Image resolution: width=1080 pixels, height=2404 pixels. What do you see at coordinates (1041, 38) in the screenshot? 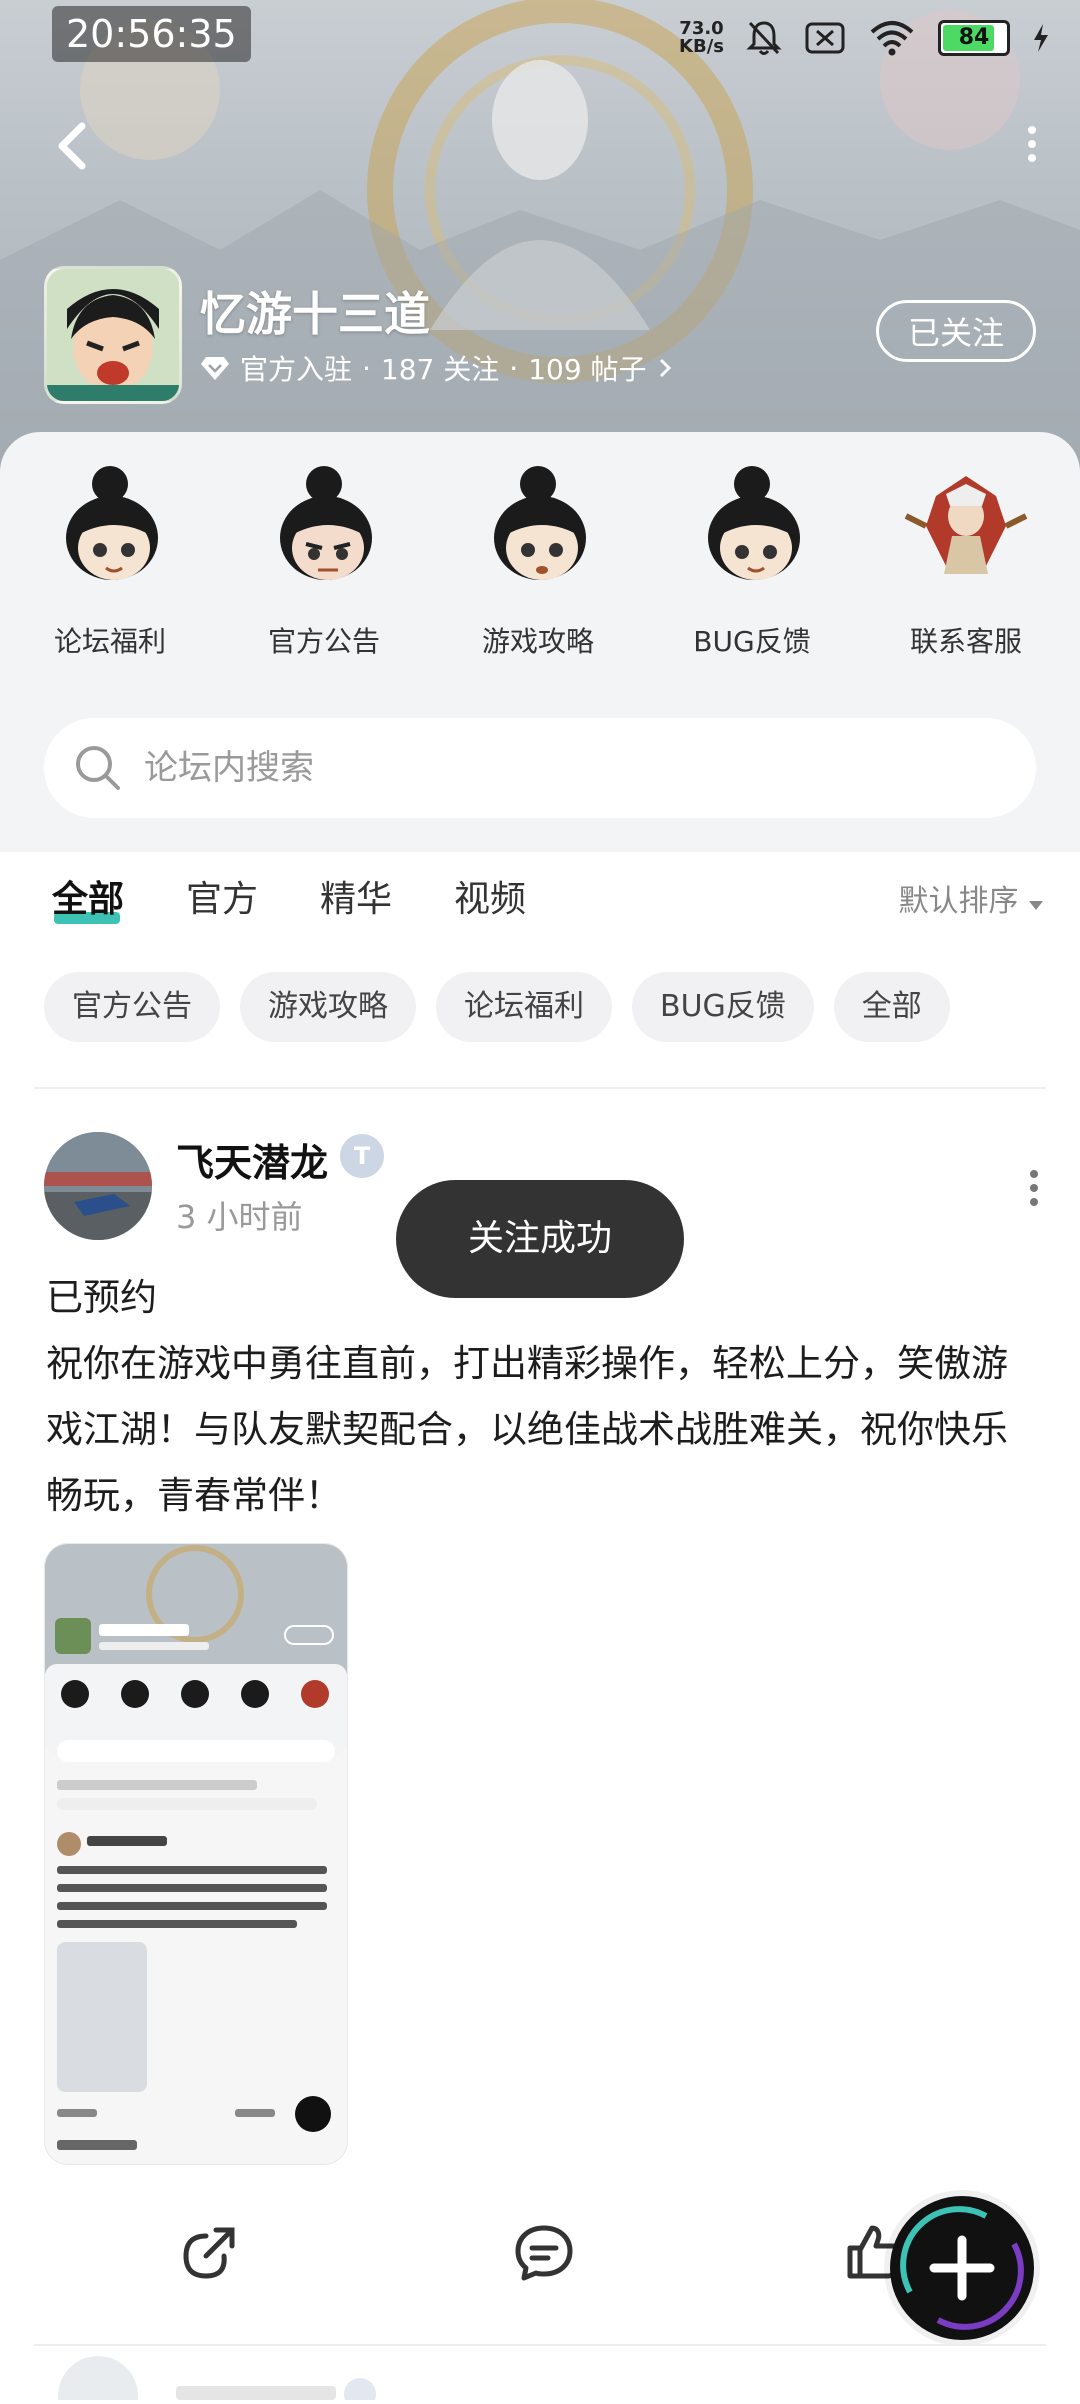
I see `charging-icon` at bounding box center [1041, 38].